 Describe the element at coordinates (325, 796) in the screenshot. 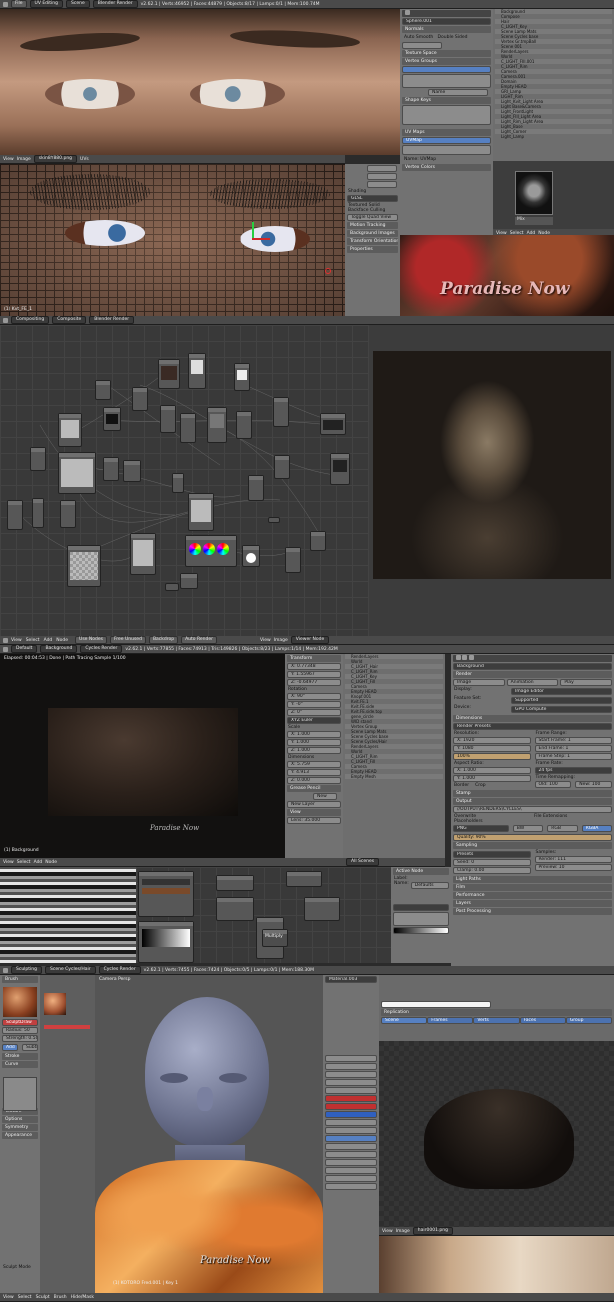

I see `new-grease-pencil-button: New` at that location.